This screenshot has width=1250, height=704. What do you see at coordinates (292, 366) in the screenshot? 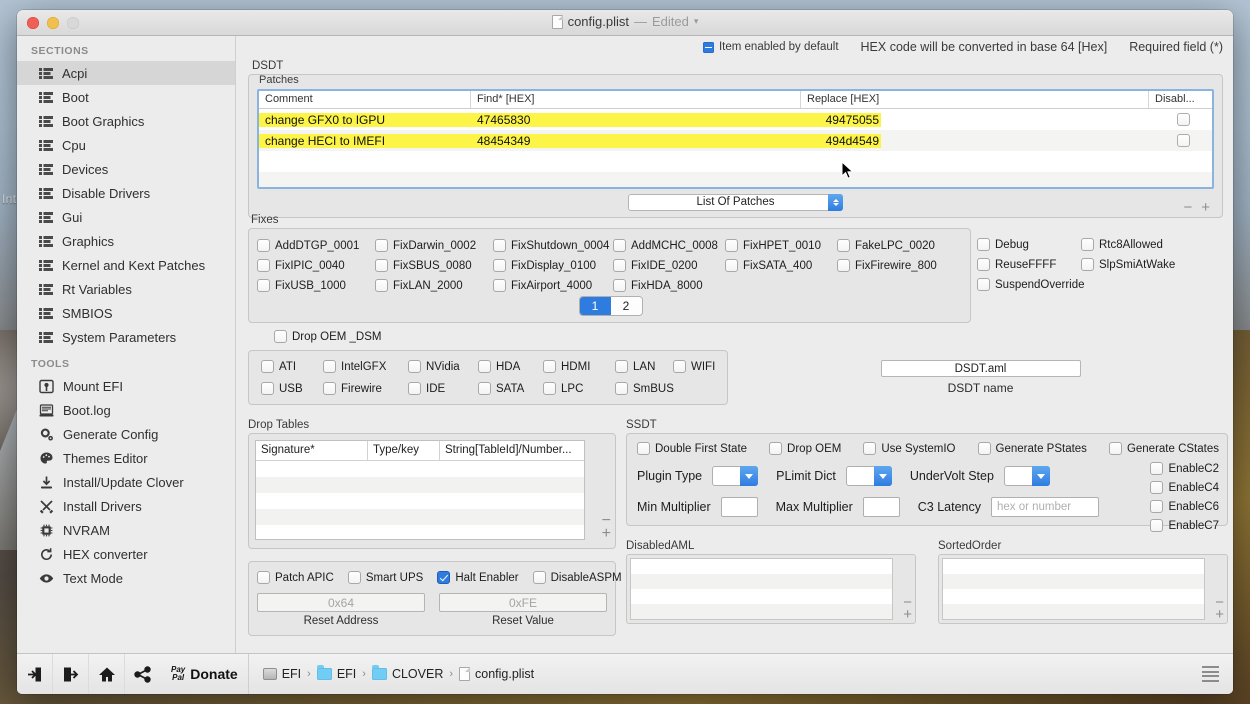
I see `device-checkbox-ati: ATI` at bounding box center [292, 366].